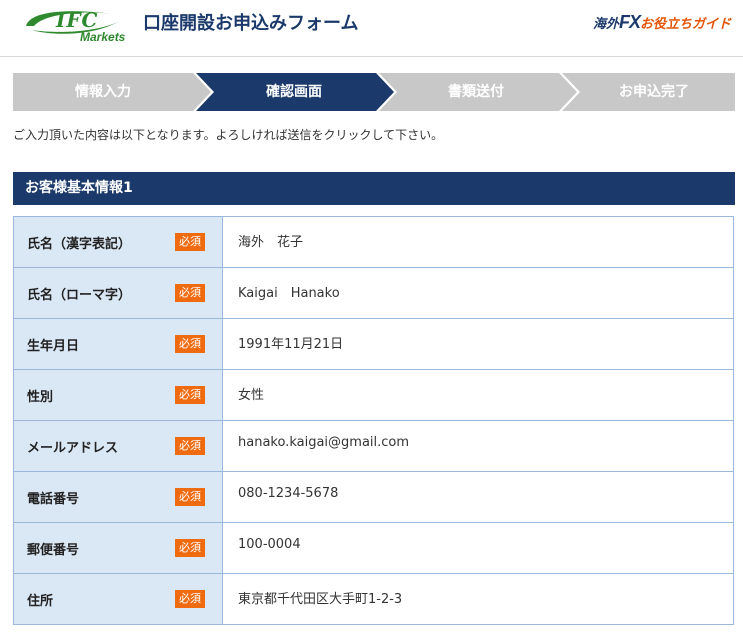 This screenshot has width=743, height=636. I want to click on row-label-cell: 性別 必須, so click(118, 395).